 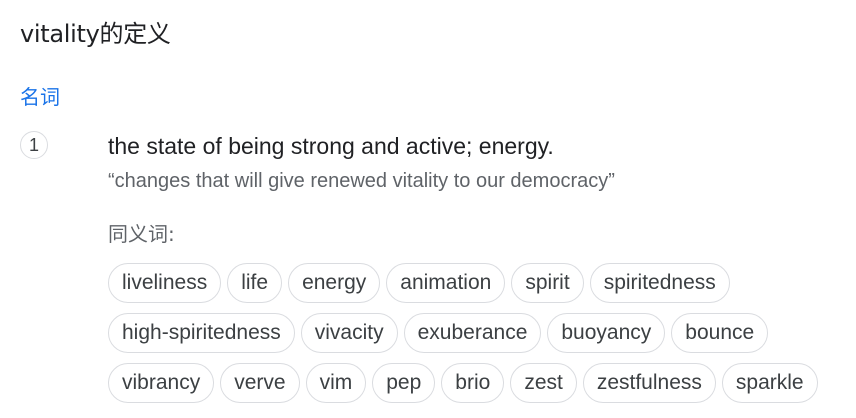 What do you see at coordinates (720, 333) in the screenshot?
I see `synonym-chip: bounce` at bounding box center [720, 333].